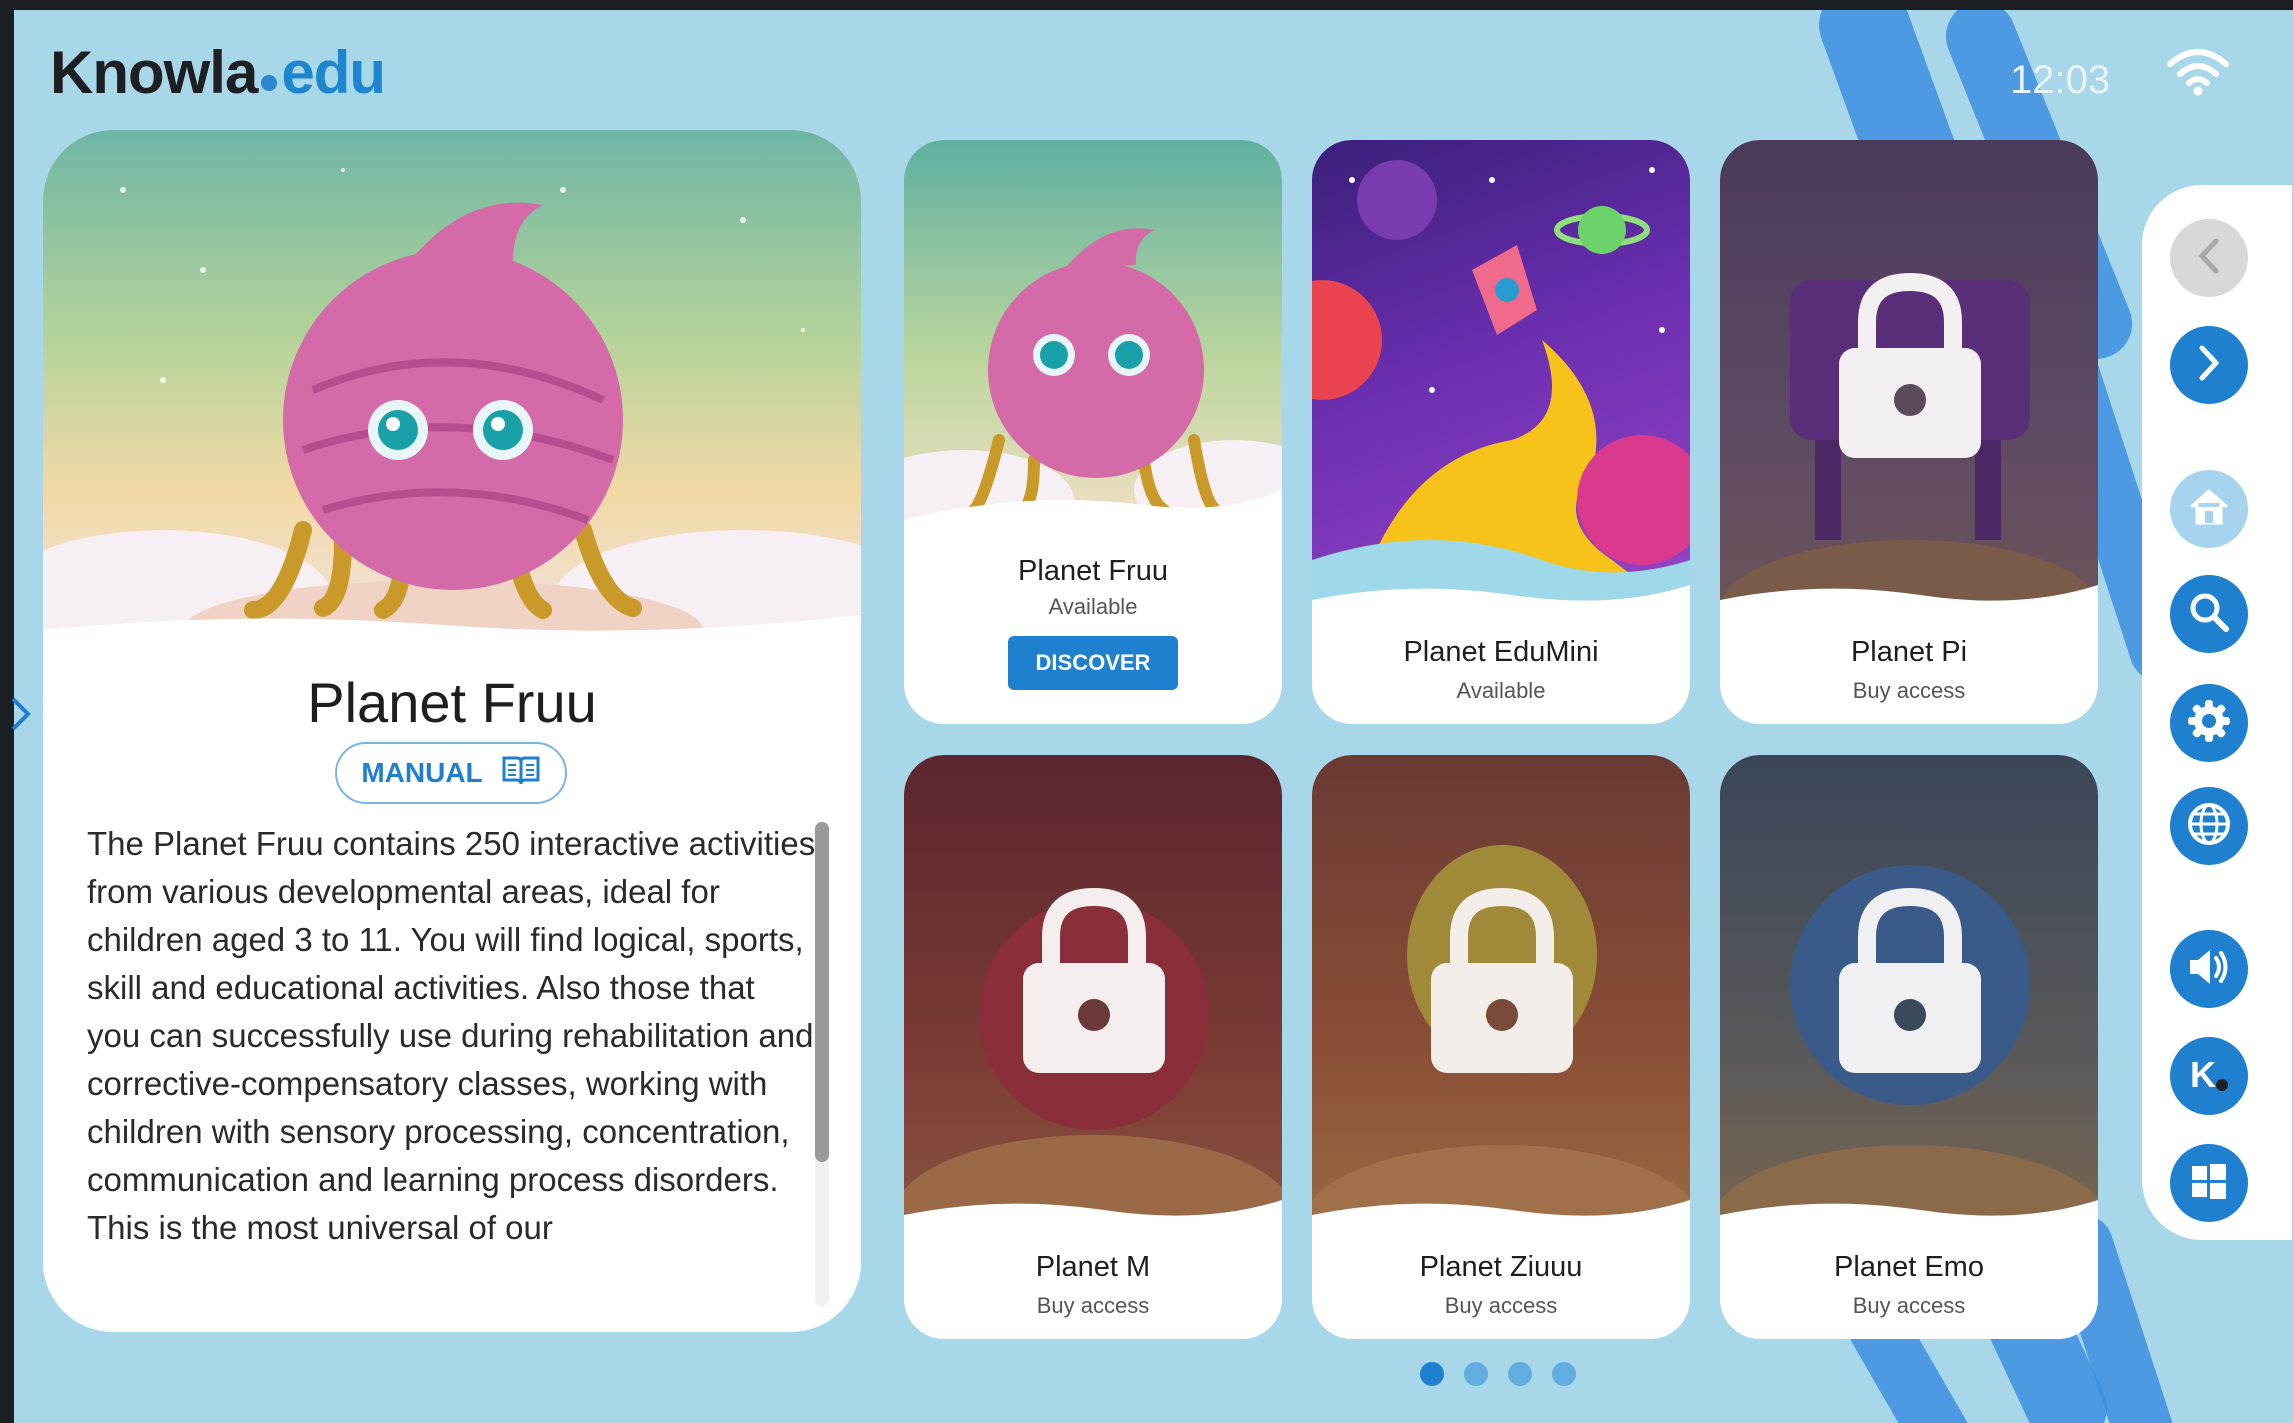 This screenshot has height=1423, width=2293. I want to click on settings-button, so click(2209, 723).